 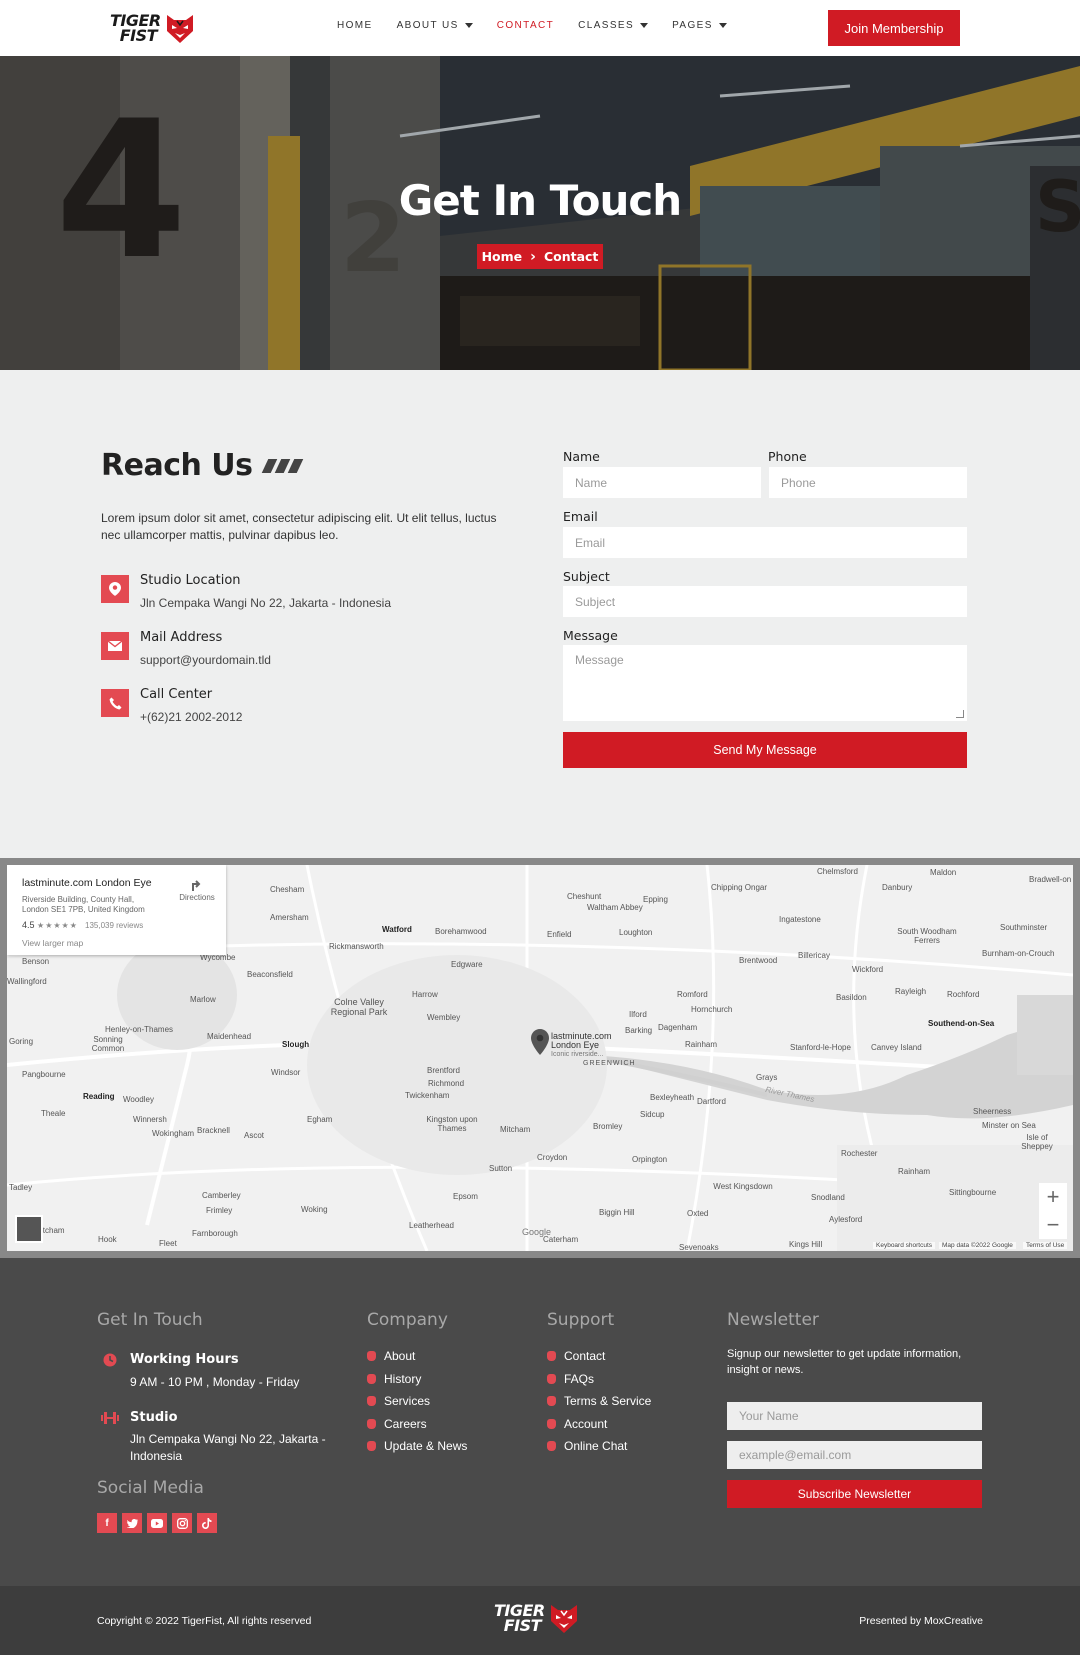 What do you see at coordinates (184, 1359) in the screenshot?
I see `working-hours-title: Working Hours` at bounding box center [184, 1359].